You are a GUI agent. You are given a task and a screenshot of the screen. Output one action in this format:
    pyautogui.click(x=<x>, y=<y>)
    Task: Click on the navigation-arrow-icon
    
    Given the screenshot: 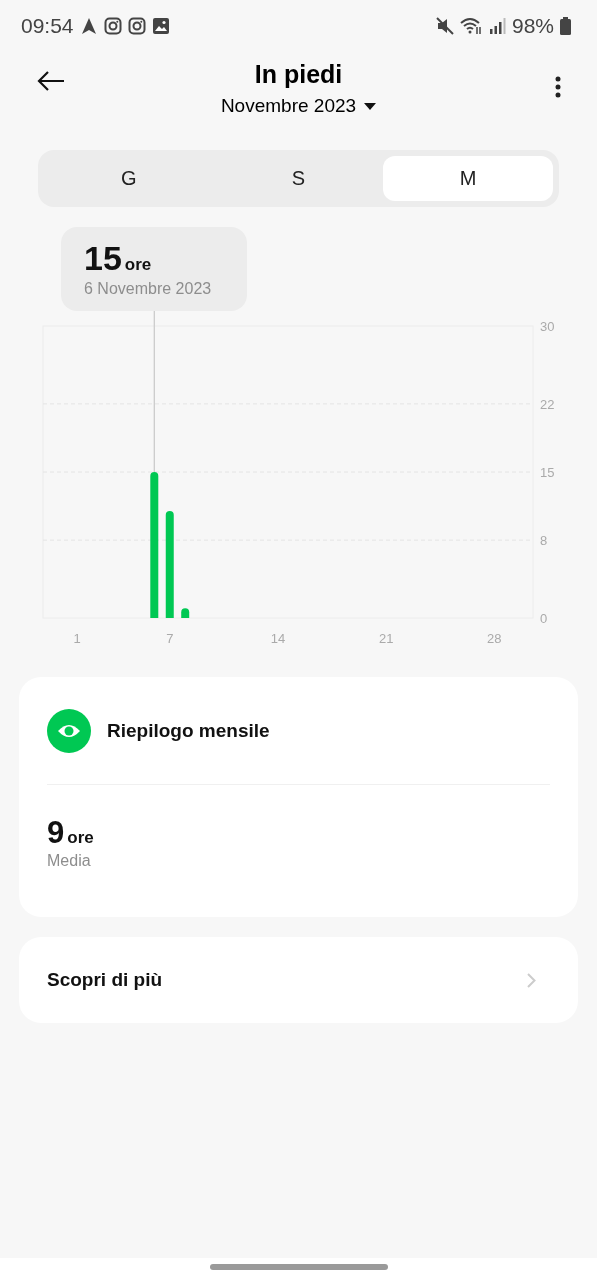 What is the action you would take?
    pyautogui.click(x=88, y=26)
    